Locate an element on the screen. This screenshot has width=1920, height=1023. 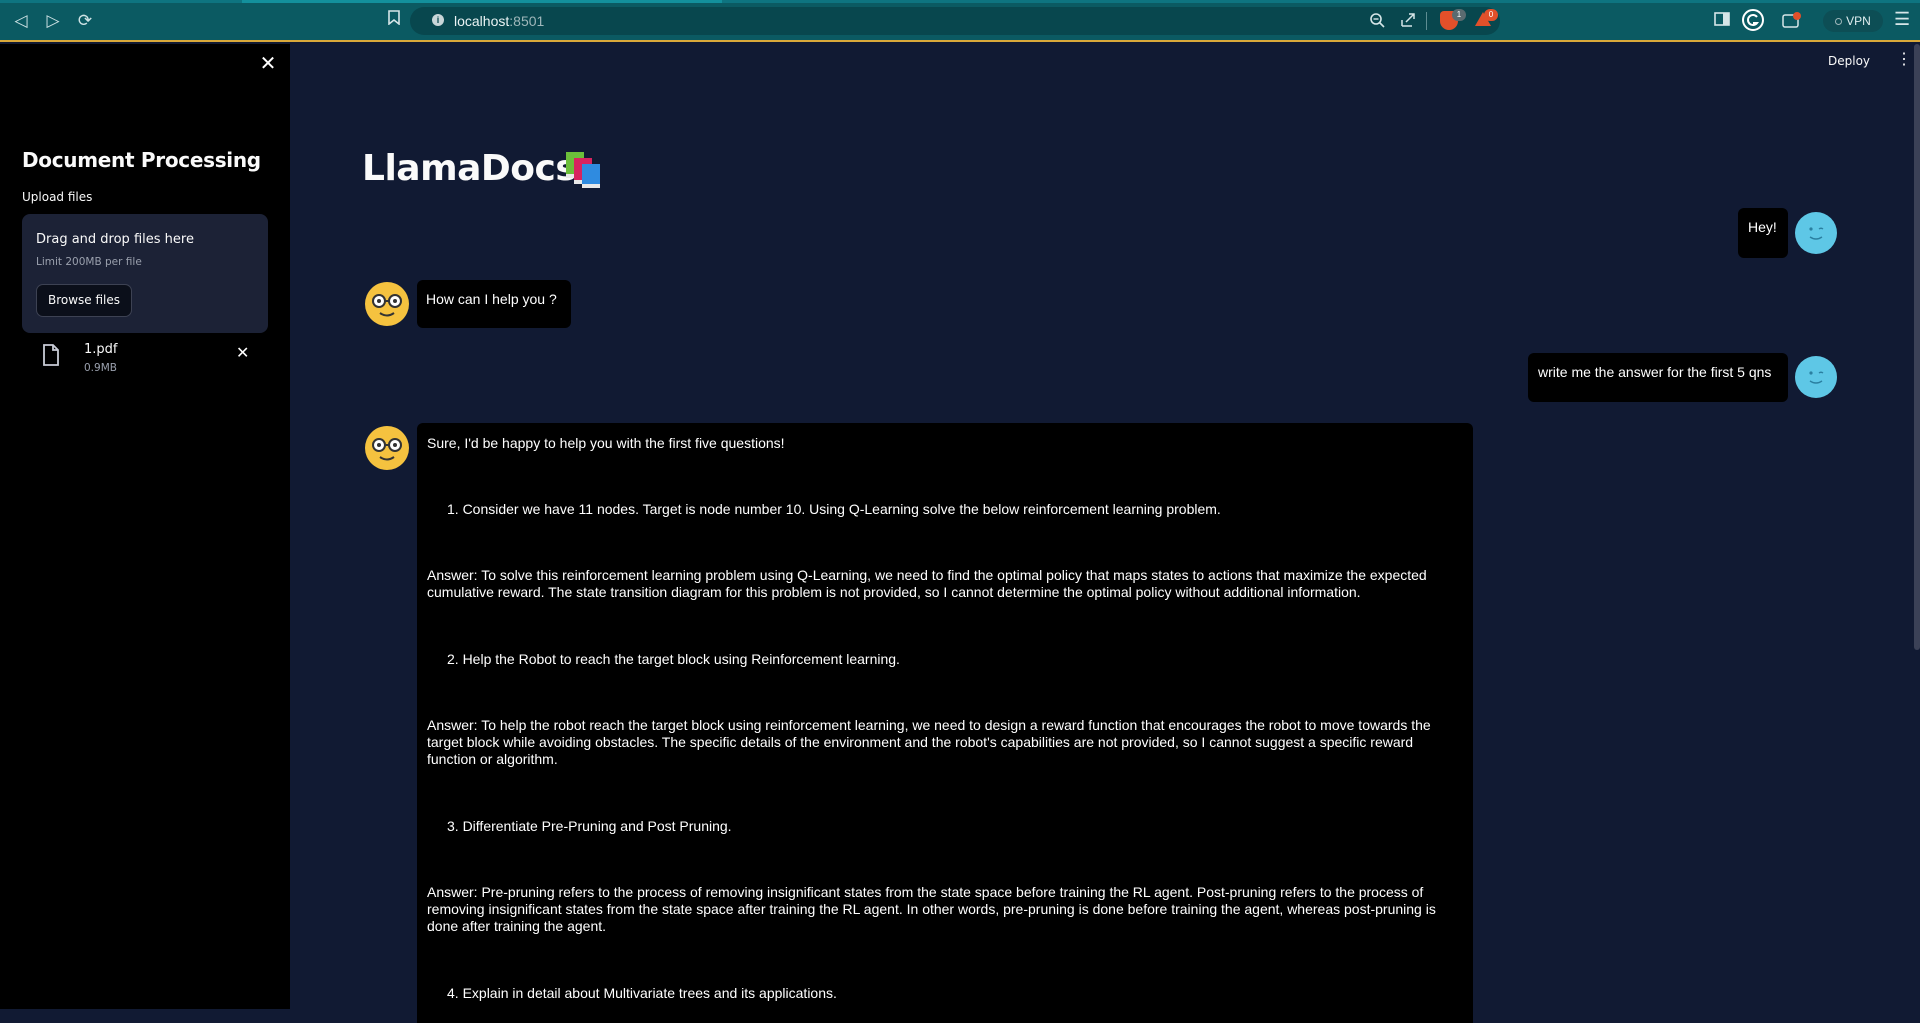
more-options-icon: ⋮ is located at coordinates (1904, 60).